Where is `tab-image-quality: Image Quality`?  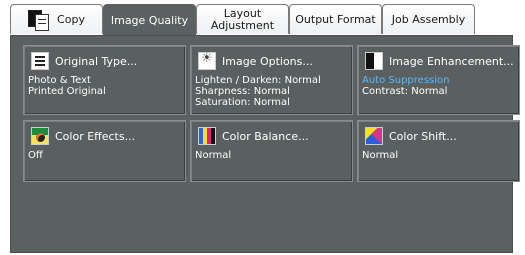
tab-image-quality: Image Quality is located at coordinates (149, 20).